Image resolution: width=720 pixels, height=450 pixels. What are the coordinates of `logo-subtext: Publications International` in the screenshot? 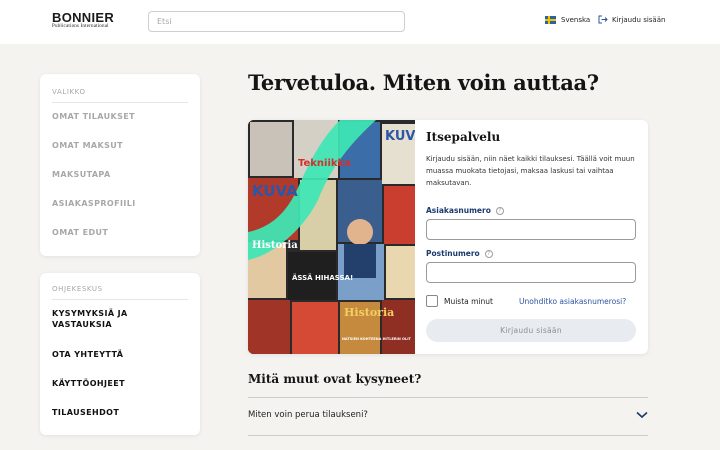 It's located at (80, 26).